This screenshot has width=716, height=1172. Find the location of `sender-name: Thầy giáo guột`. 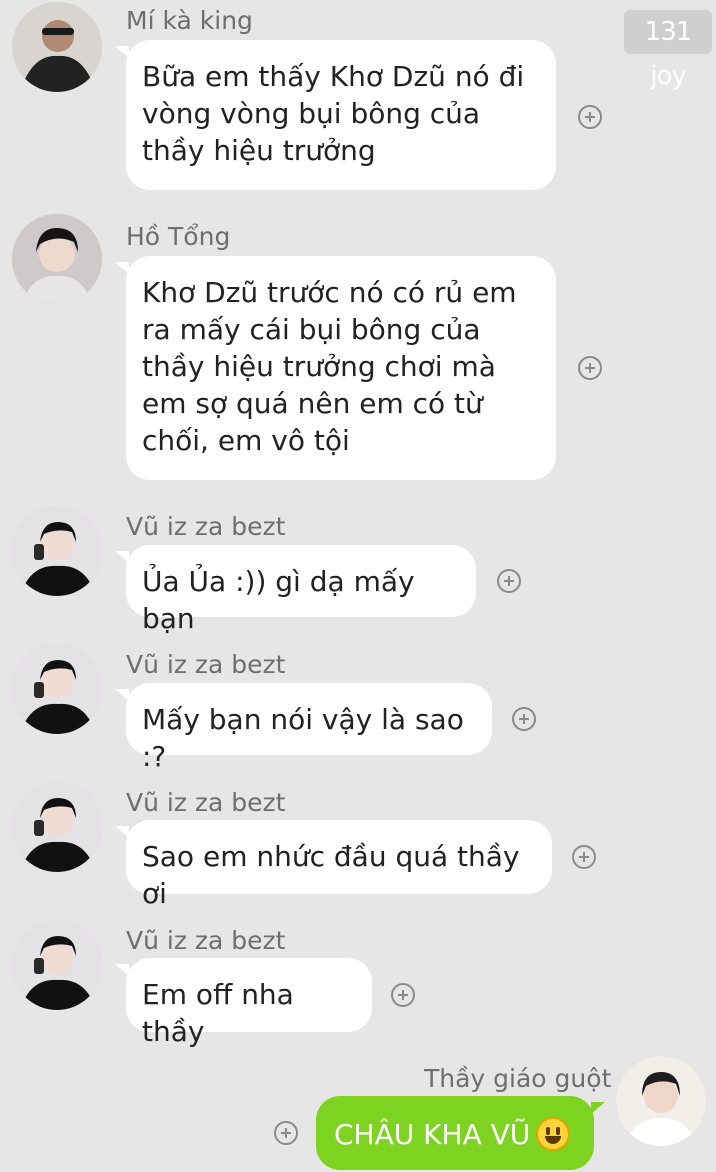

sender-name: Thầy giáo guột is located at coordinates (518, 1078).